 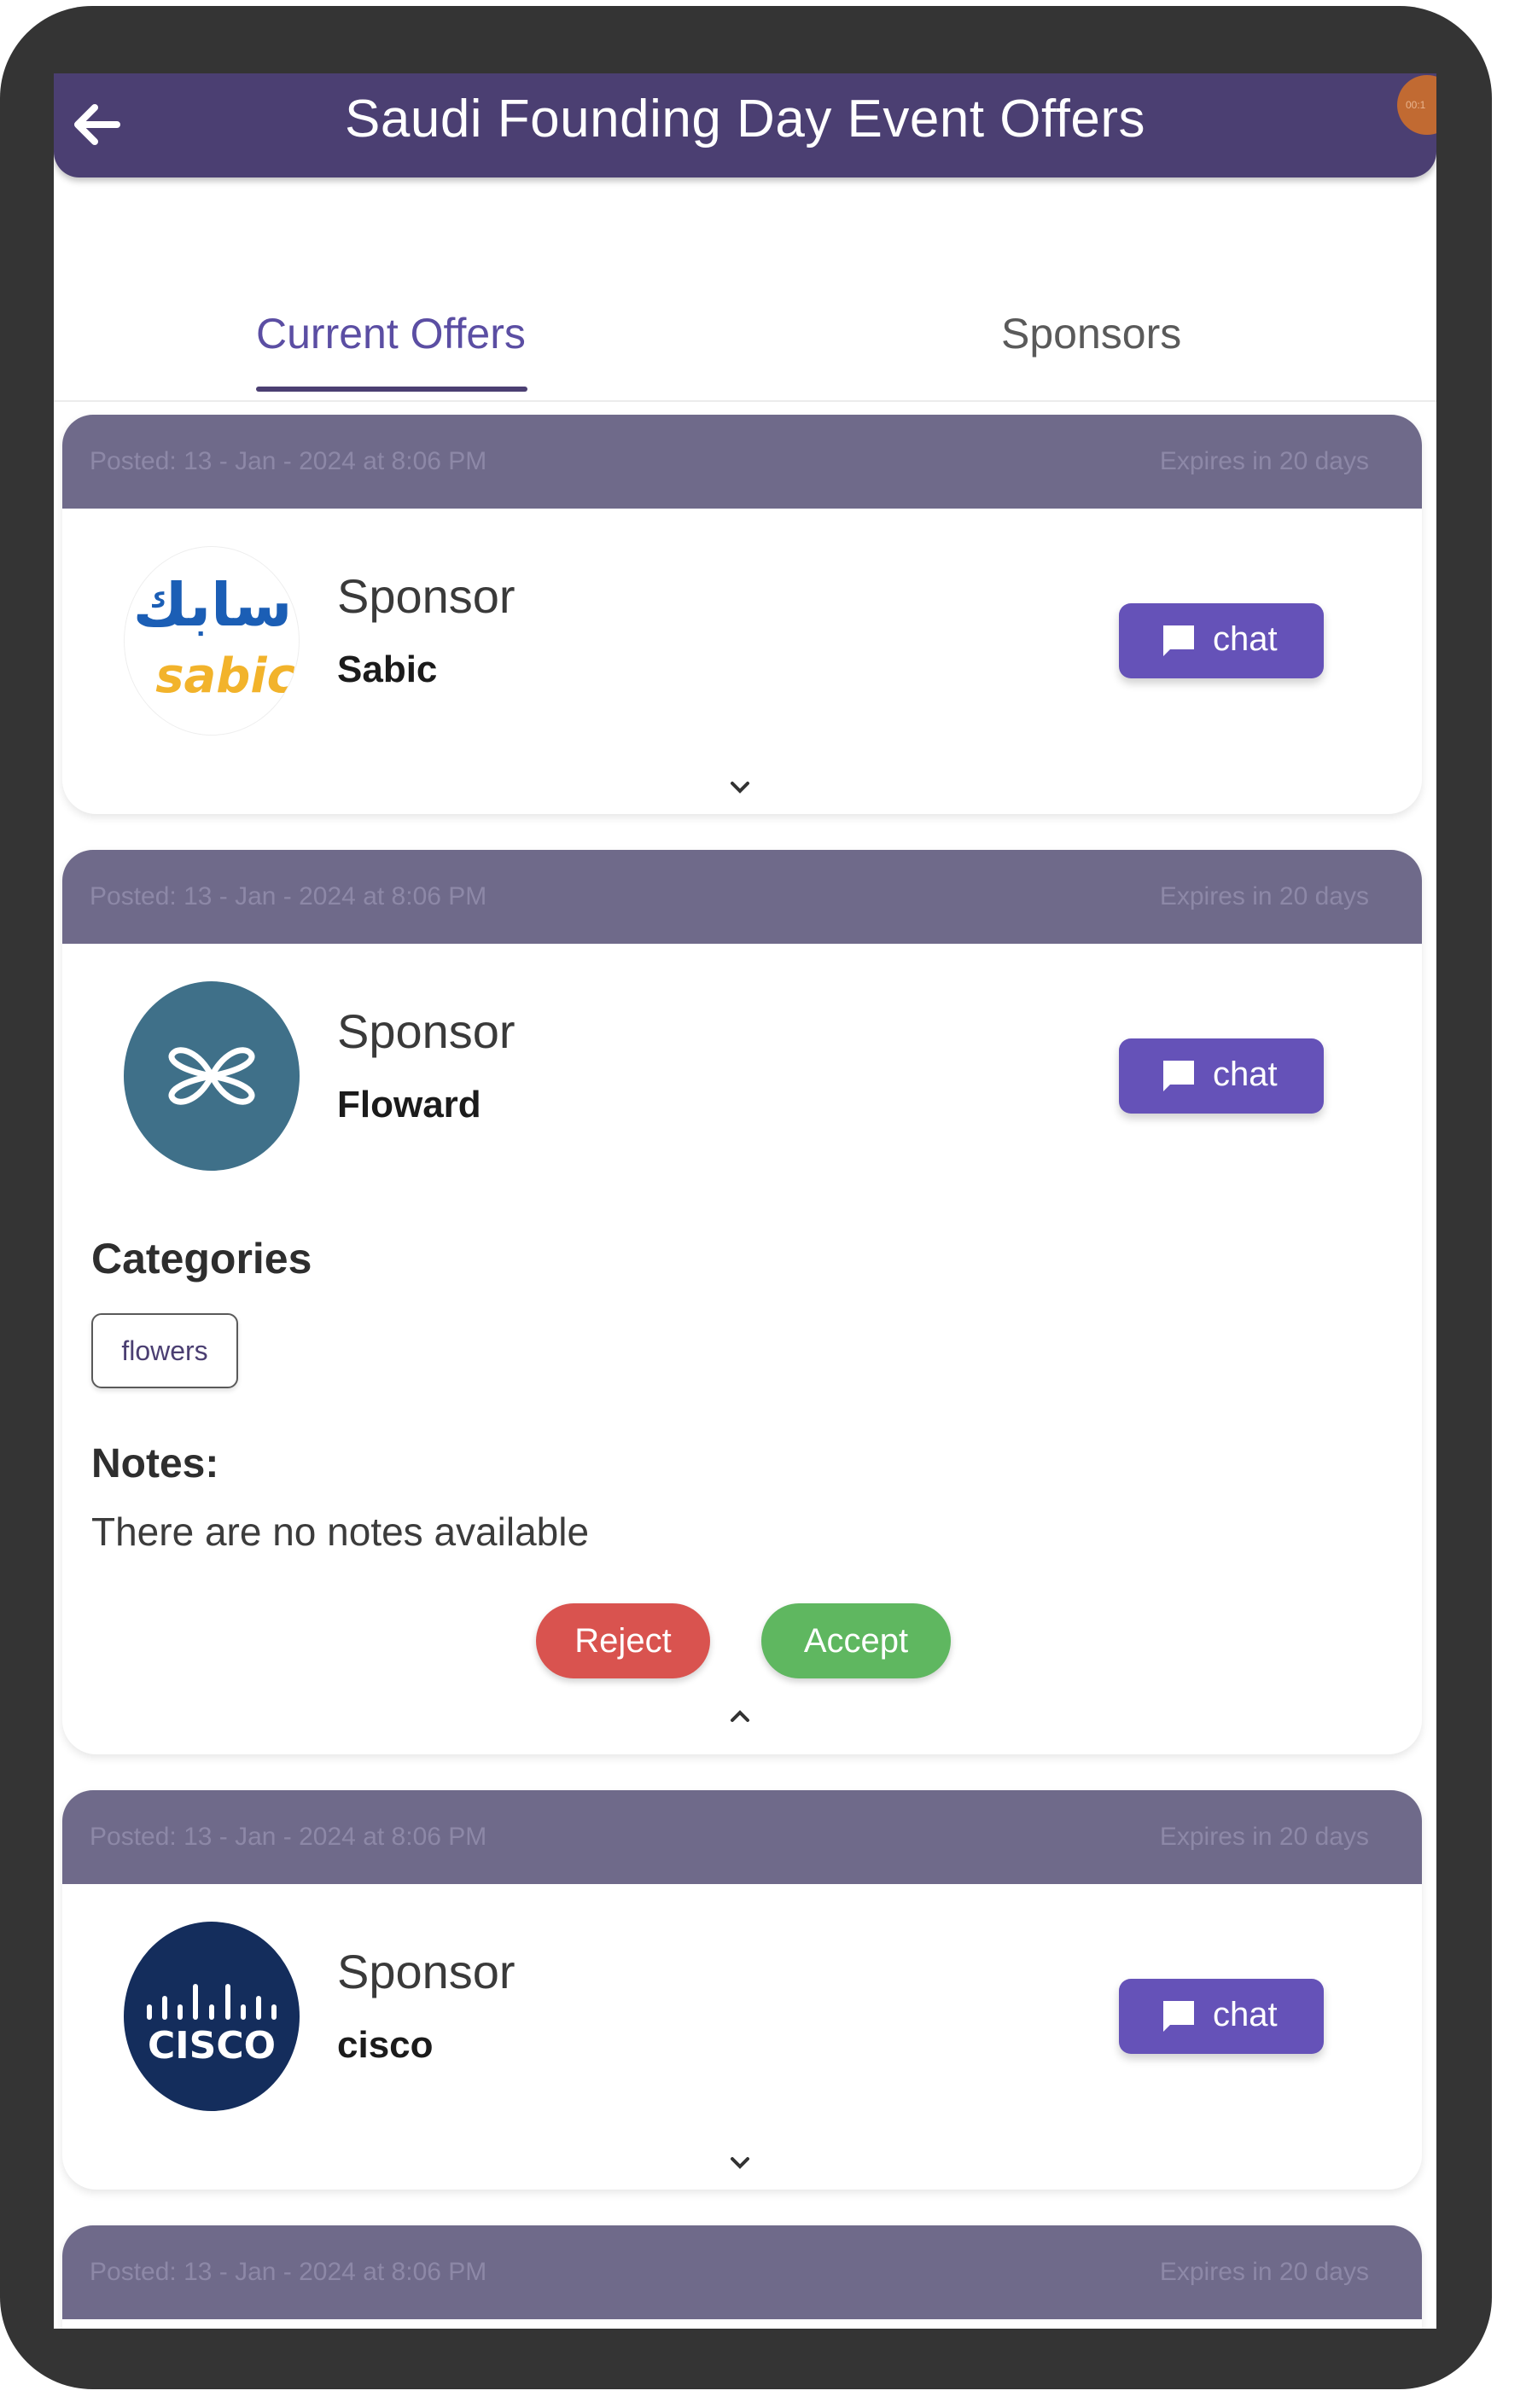 I want to click on tab-sponsors: Sponsors, so click(x=1095, y=342).